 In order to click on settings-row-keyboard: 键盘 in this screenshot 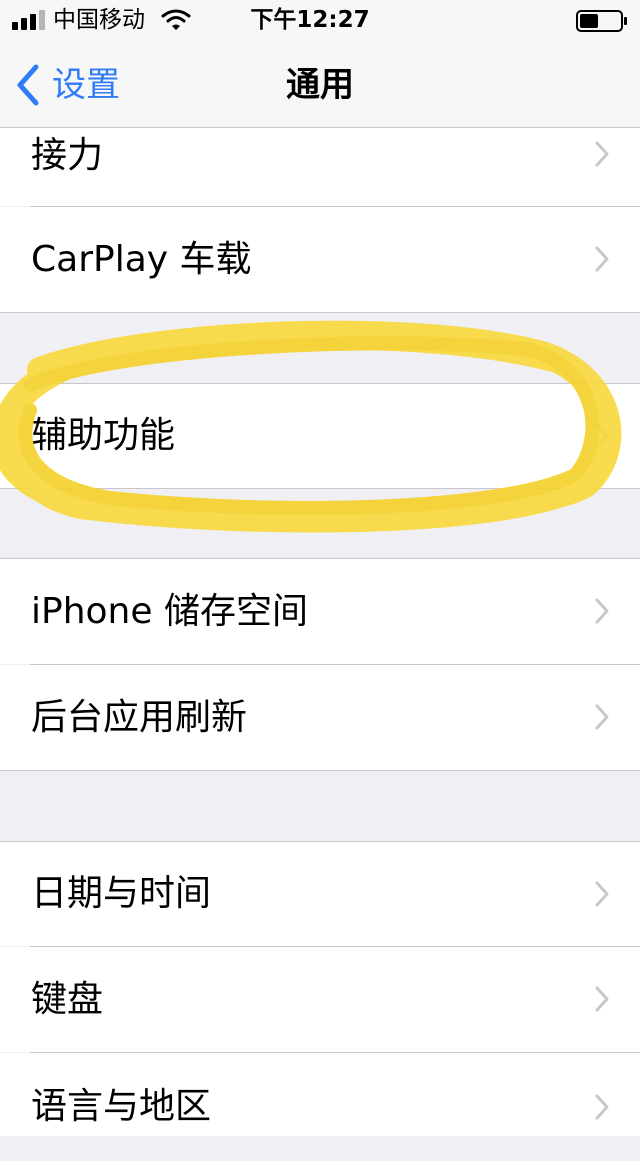, I will do `click(320, 999)`.